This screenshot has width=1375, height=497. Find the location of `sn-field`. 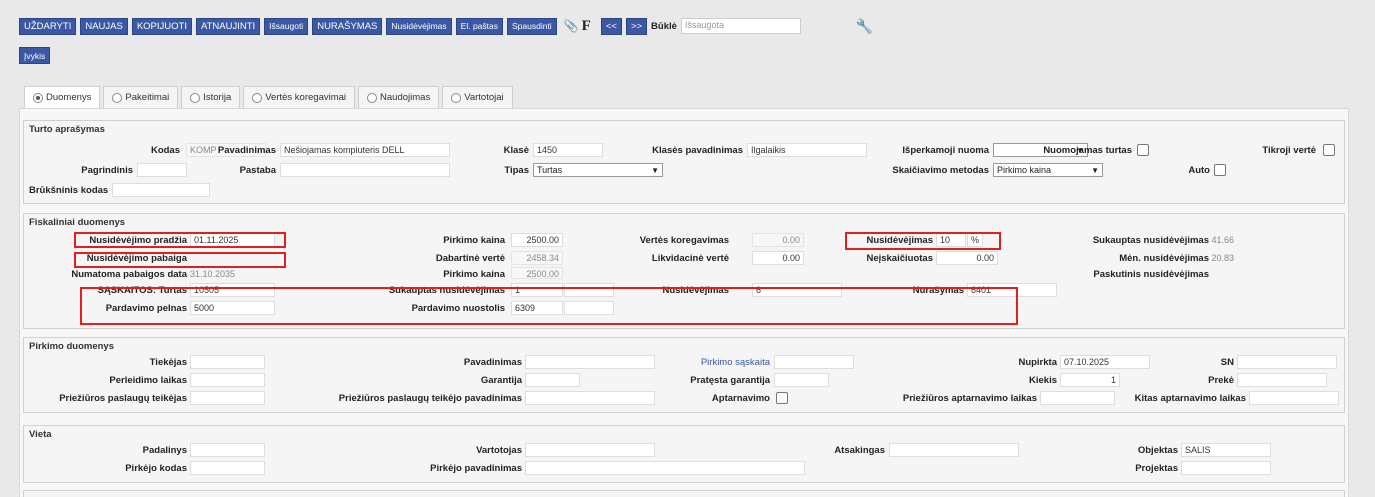

sn-field is located at coordinates (1287, 362).